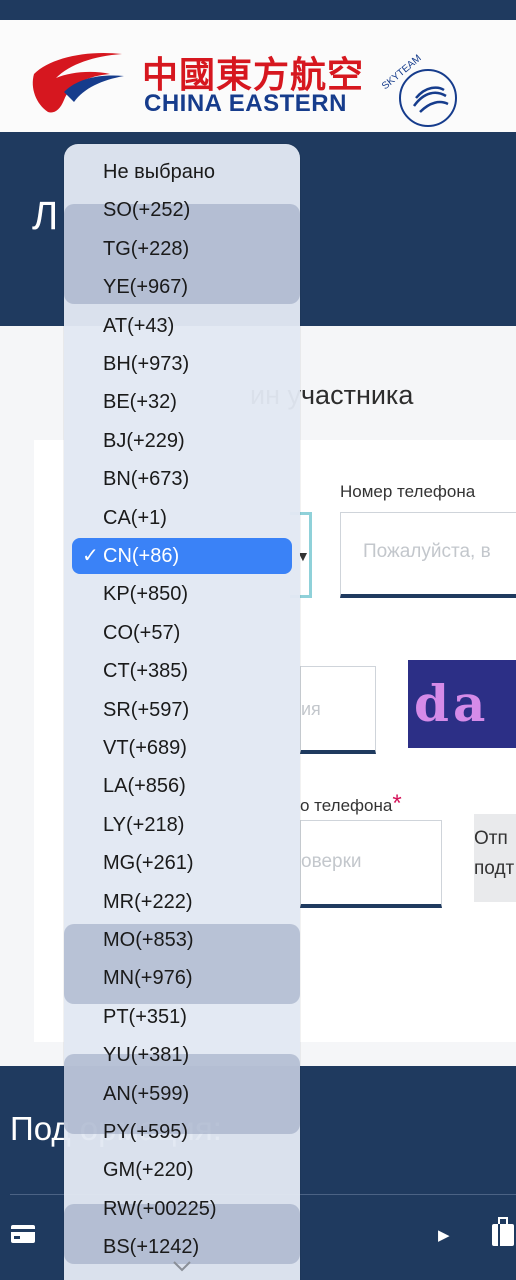  I want to click on dropdown-option: KP(+850), so click(182, 594).